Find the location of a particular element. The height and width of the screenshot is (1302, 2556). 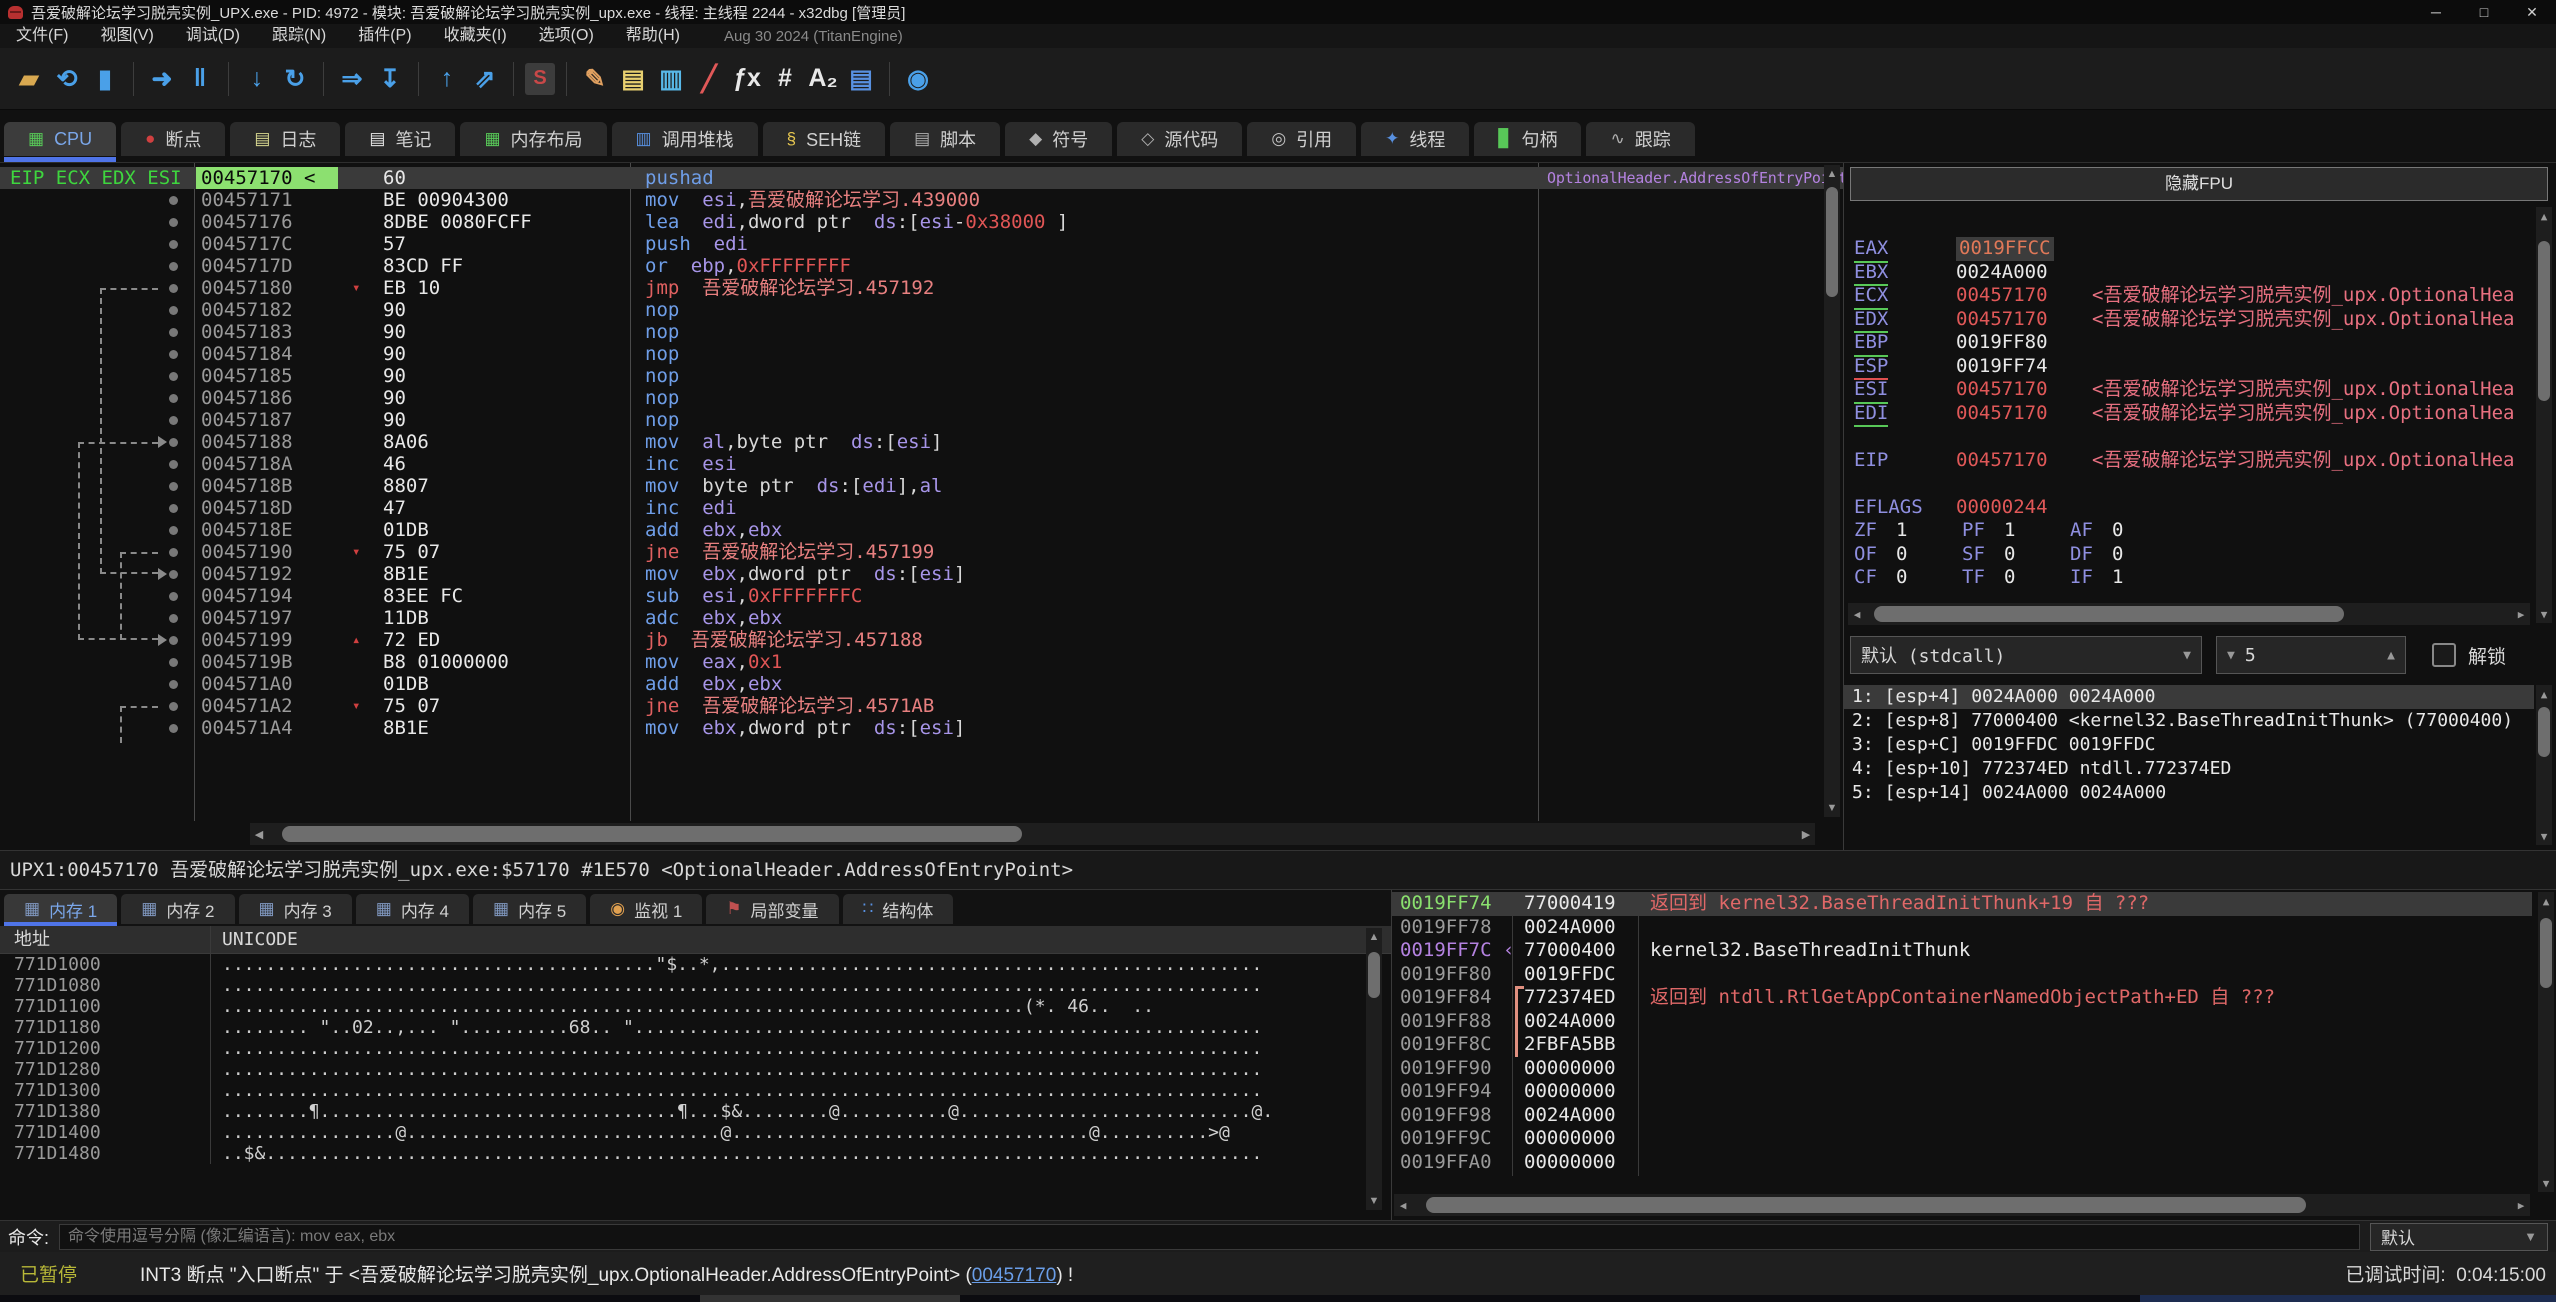

register-row: ESI 00457170 <吾爱破解论坛学习脱壳实例_upx.OptionalHea is located at coordinates (2189, 391).